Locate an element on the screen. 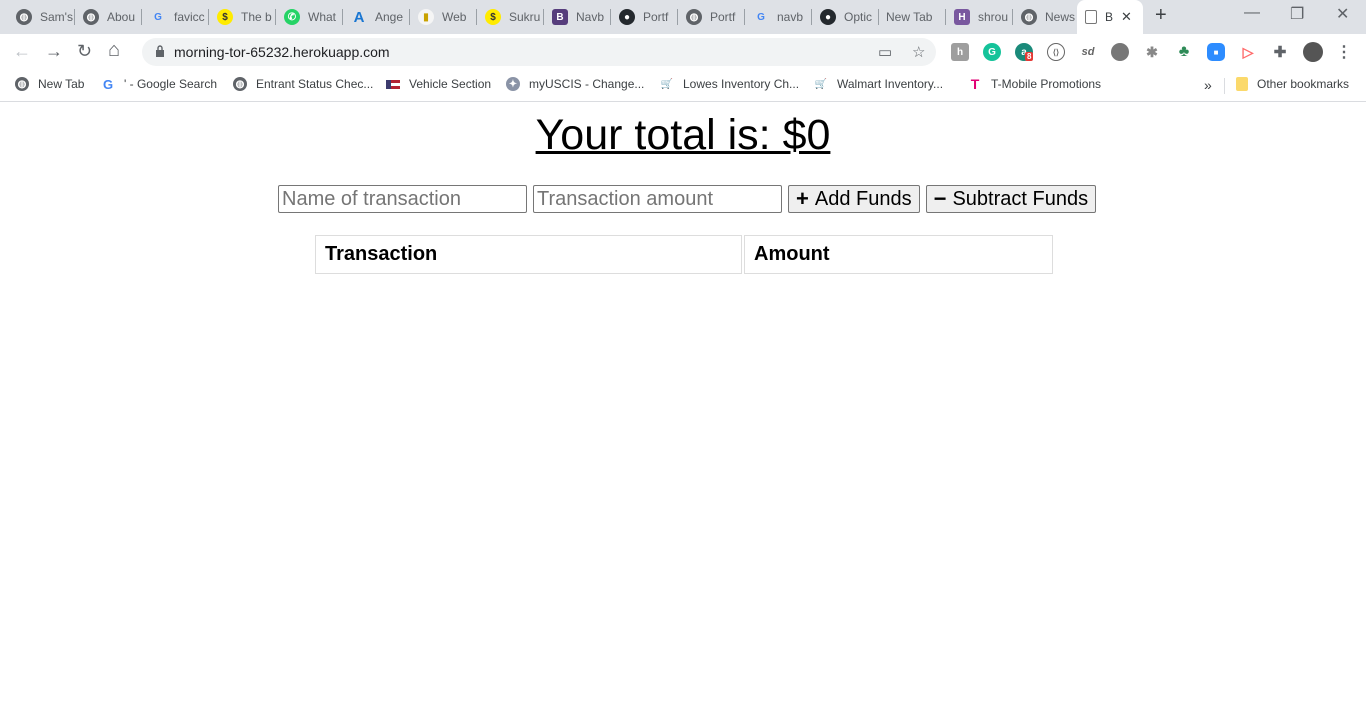 This screenshot has height=728, width=1366. tab: $ The b is located at coordinates (242, 17).